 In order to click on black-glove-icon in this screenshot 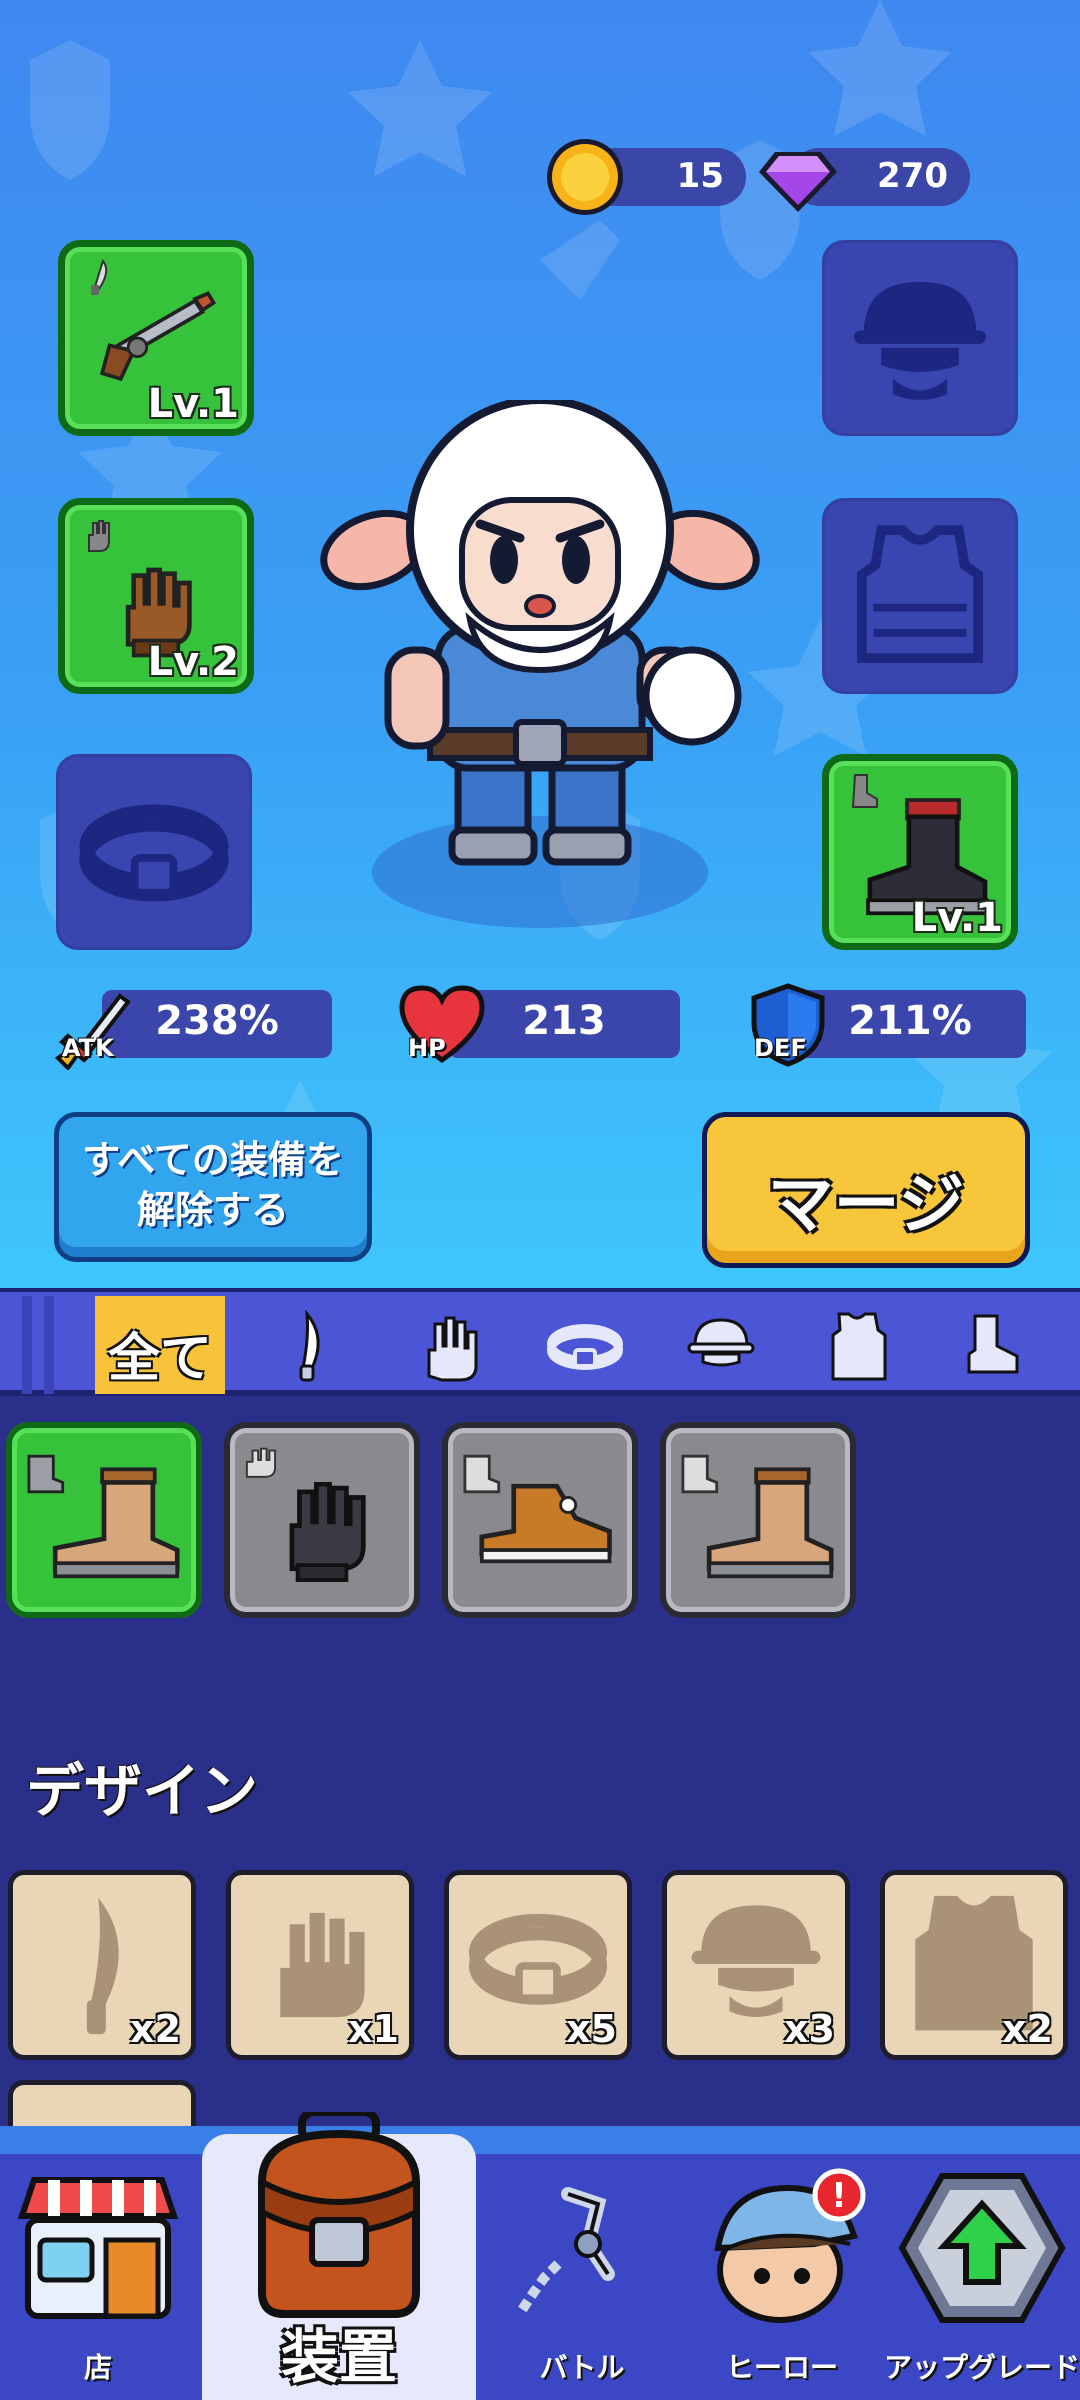, I will do `click(305, 1514)`.